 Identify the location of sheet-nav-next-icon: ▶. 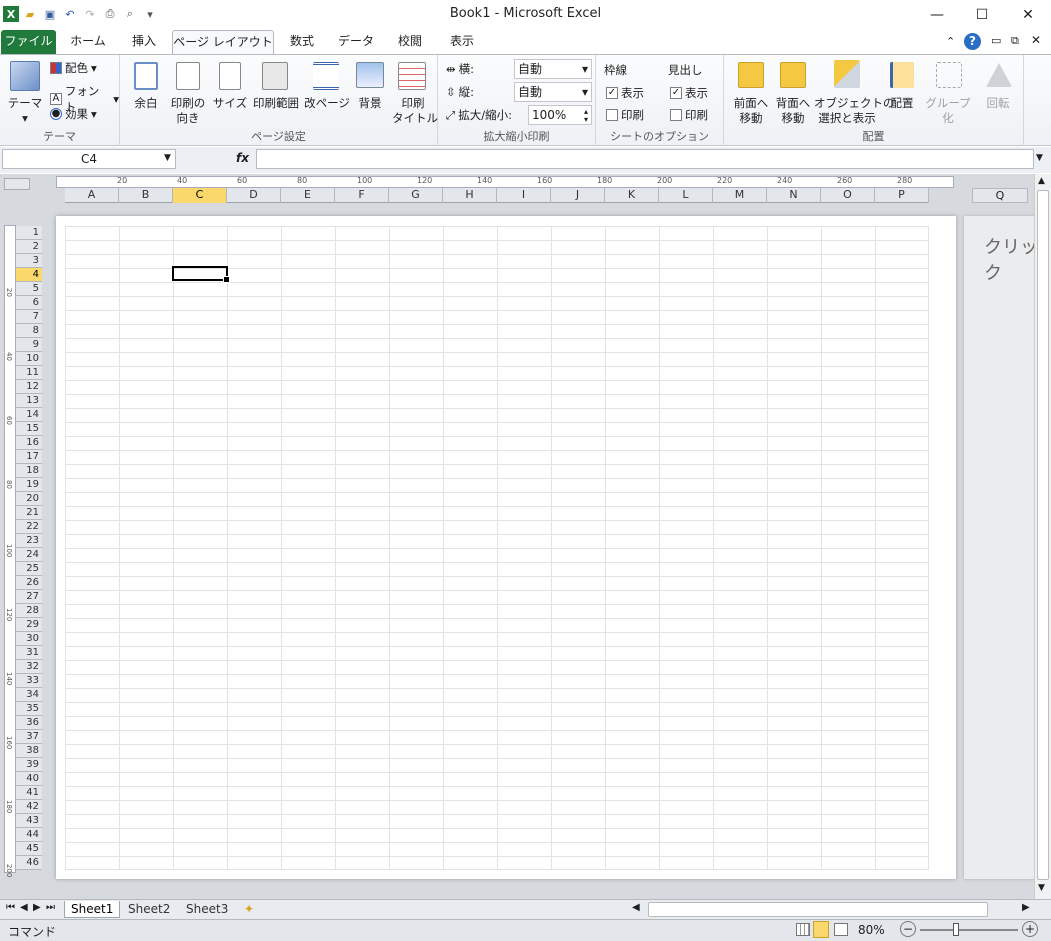
(37, 907).